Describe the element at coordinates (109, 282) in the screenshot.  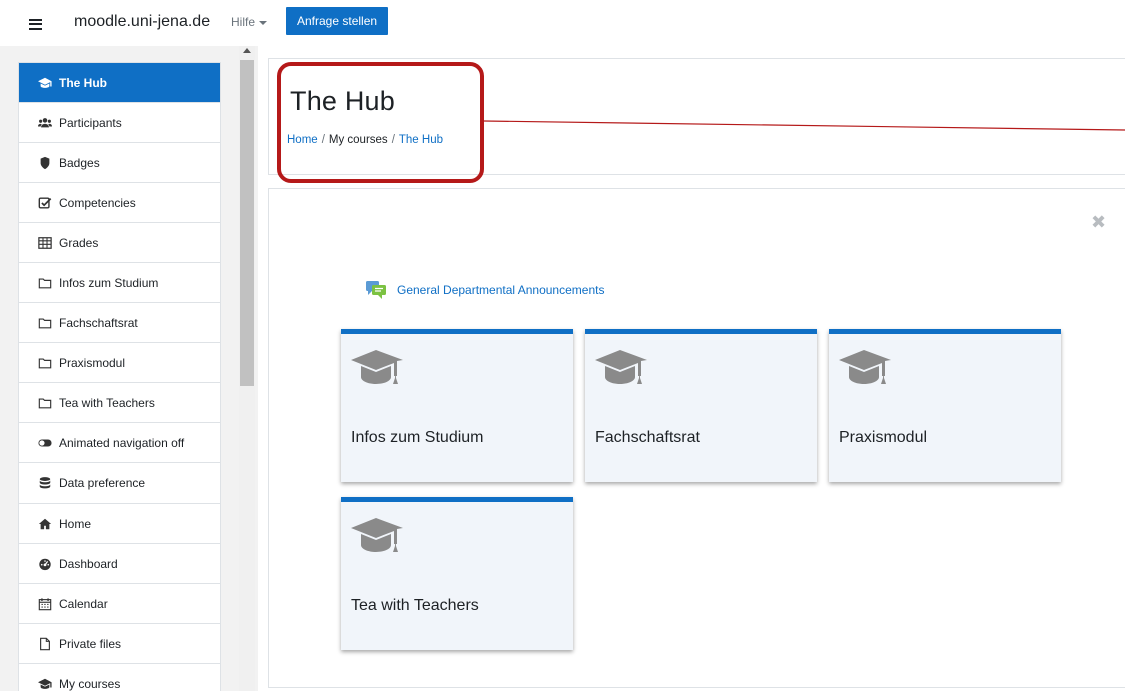
I see `sidebar-item-label: Infos zum Studium` at that location.